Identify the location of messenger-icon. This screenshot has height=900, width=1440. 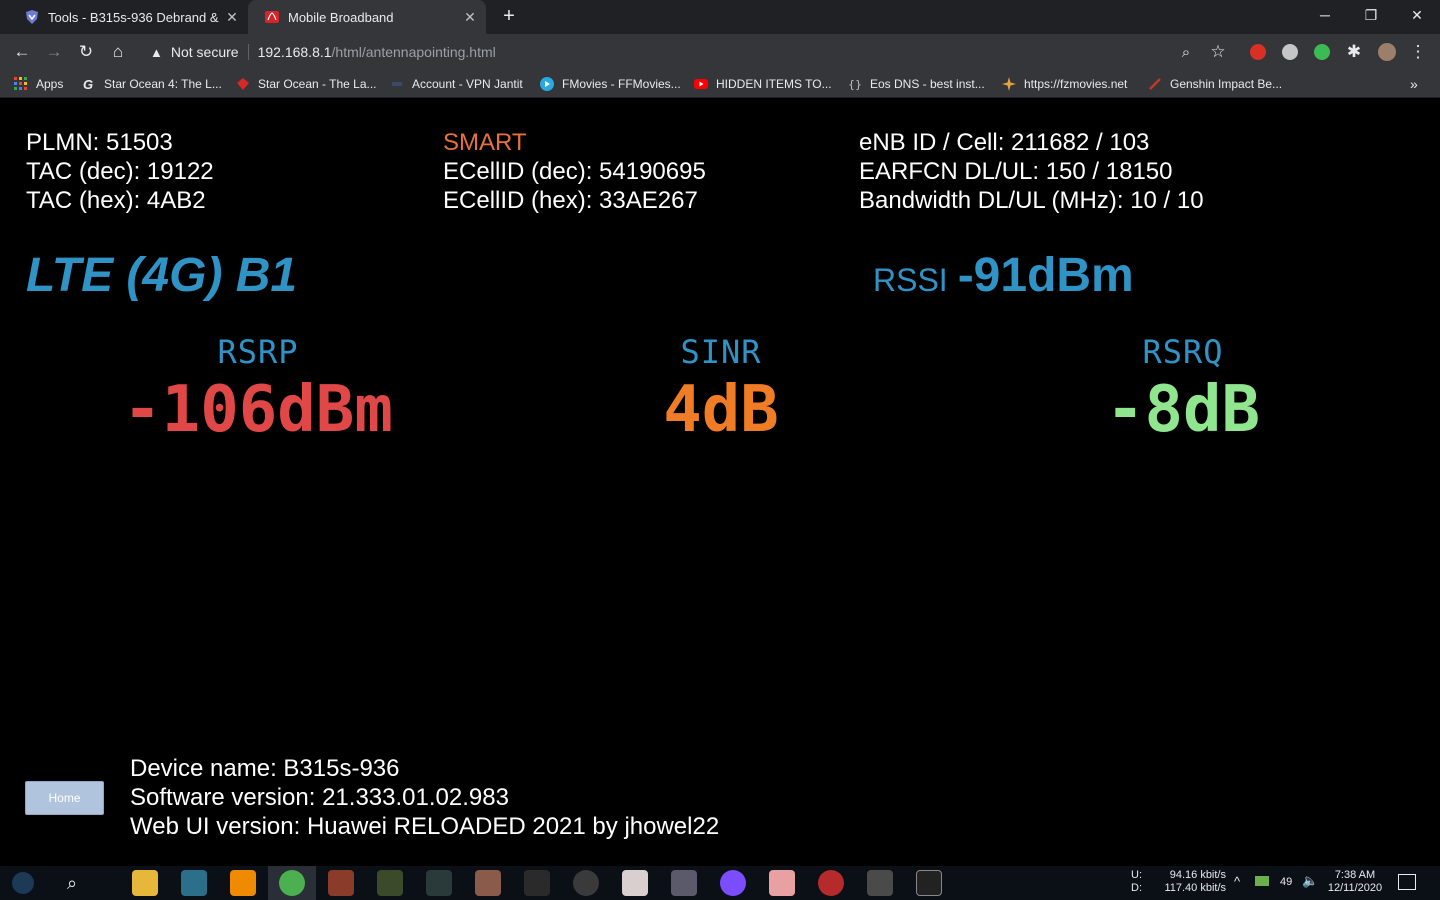
(733, 883).